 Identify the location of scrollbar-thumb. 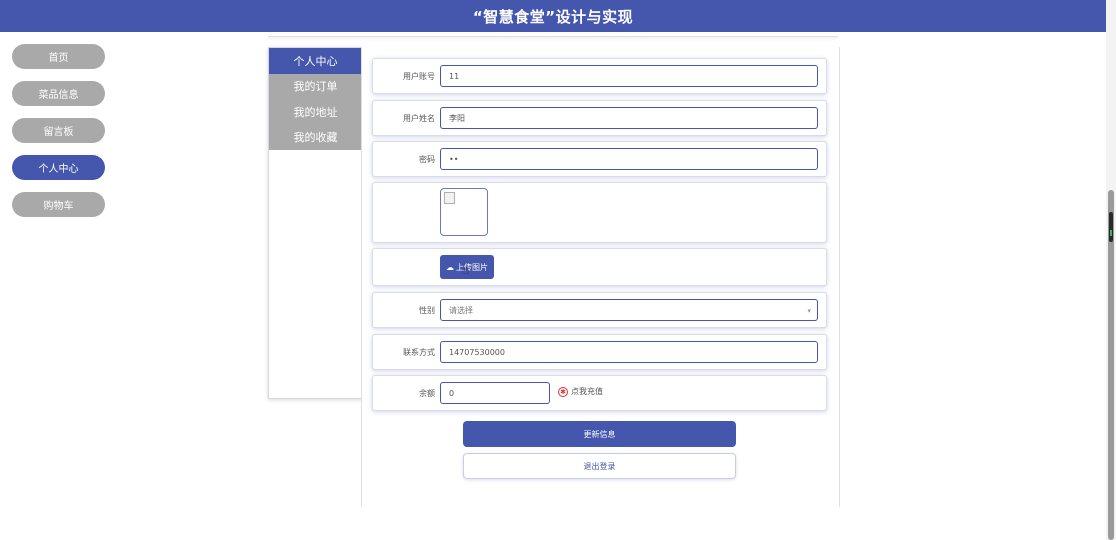
(1111, 365).